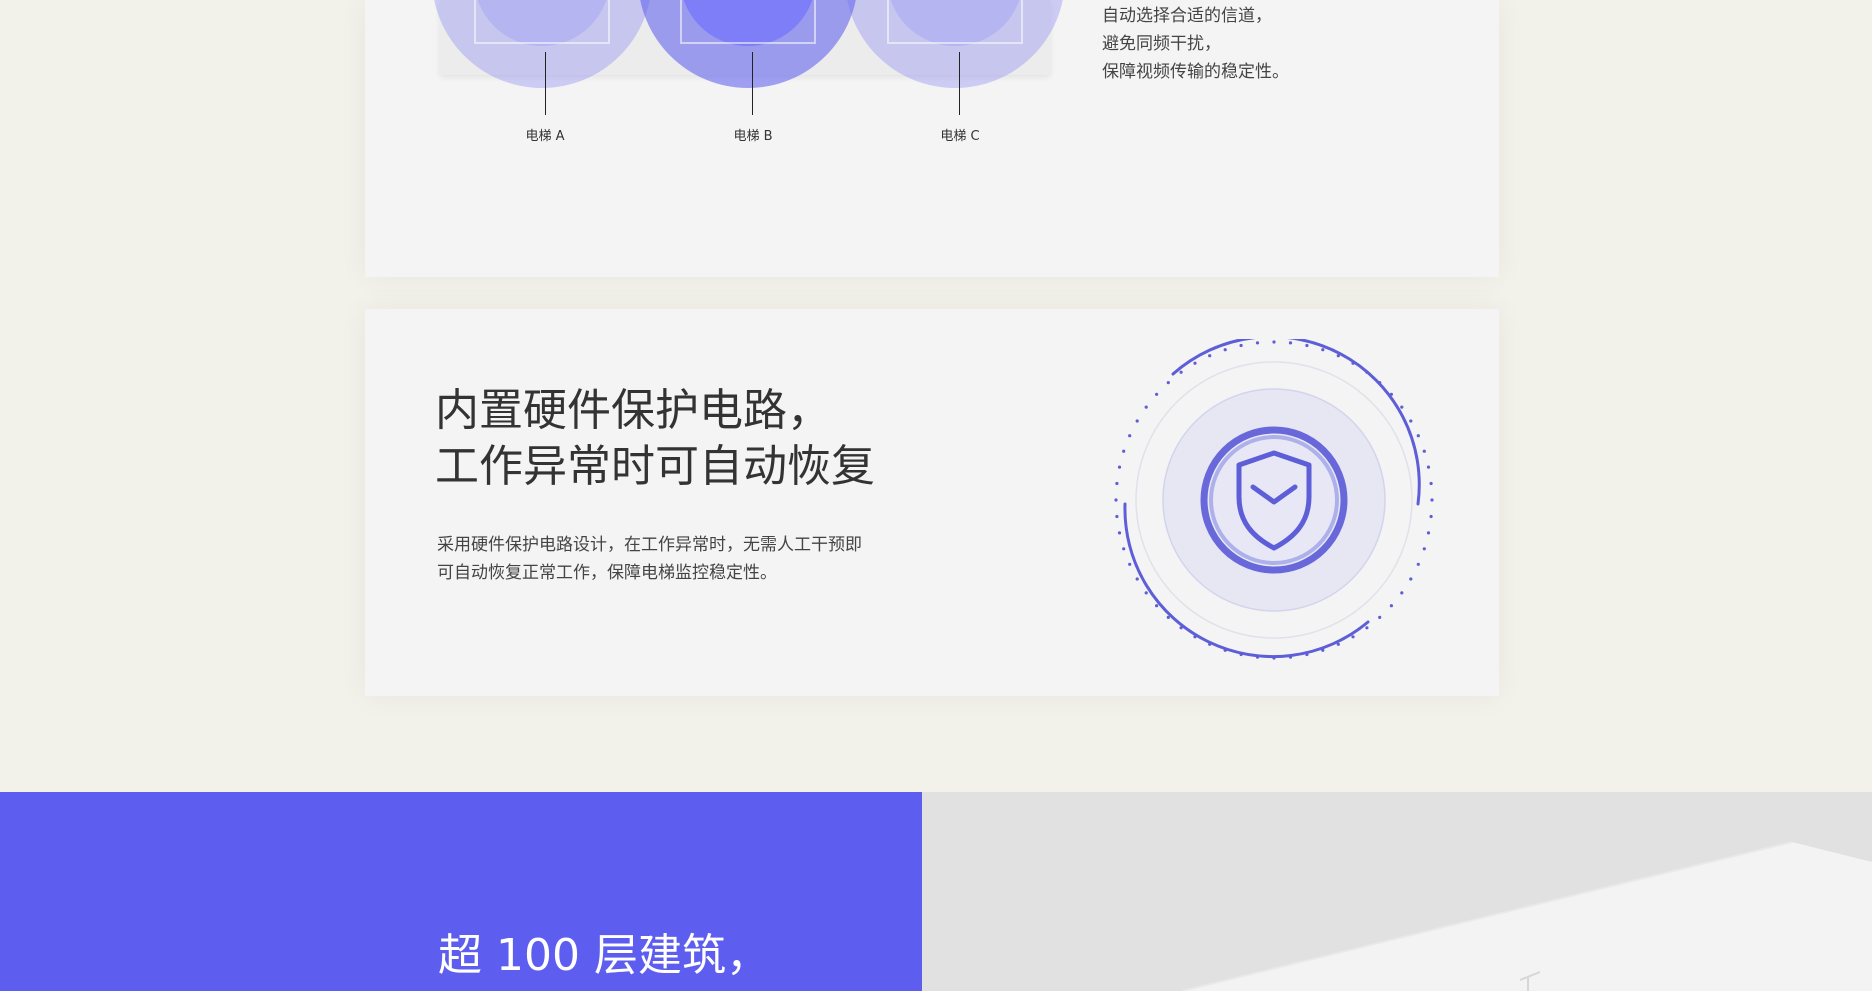 The image size is (1872, 991). I want to click on feature-title: 内置硬件保护电路， 工作异常时可自动恢复, so click(655, 439).